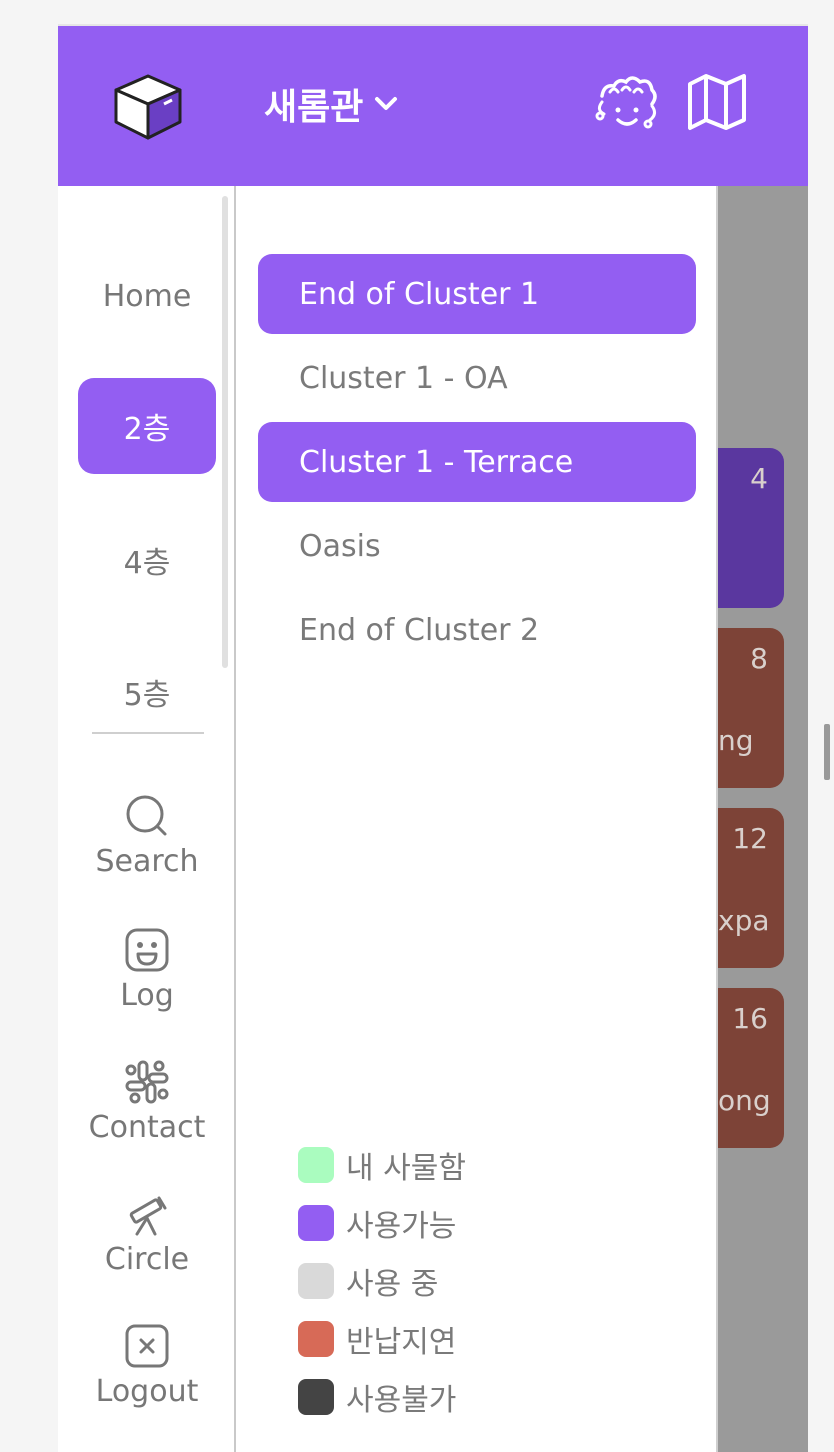 The height and width of the screenshot is (1452, 834). What do you see at coordinates (401, 1226) in the screenshot?
I see `legend-label: 사용가능` at bounding box center [401, 1226].